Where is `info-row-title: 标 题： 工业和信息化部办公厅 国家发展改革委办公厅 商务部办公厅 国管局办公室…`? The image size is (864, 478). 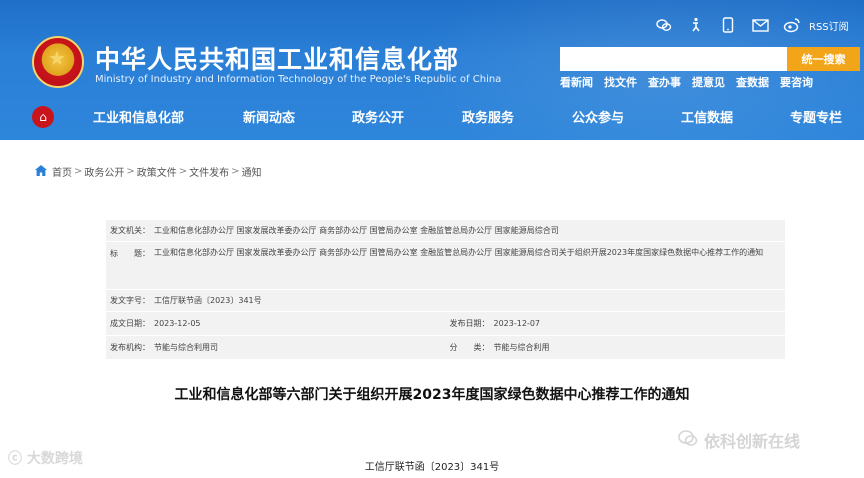 info-row-title: 标 题： 工业和信息化部办公厅 国家发展改革委办公厅 商务部办公厅 国管局办公室… is located at coordinates (445, 266).